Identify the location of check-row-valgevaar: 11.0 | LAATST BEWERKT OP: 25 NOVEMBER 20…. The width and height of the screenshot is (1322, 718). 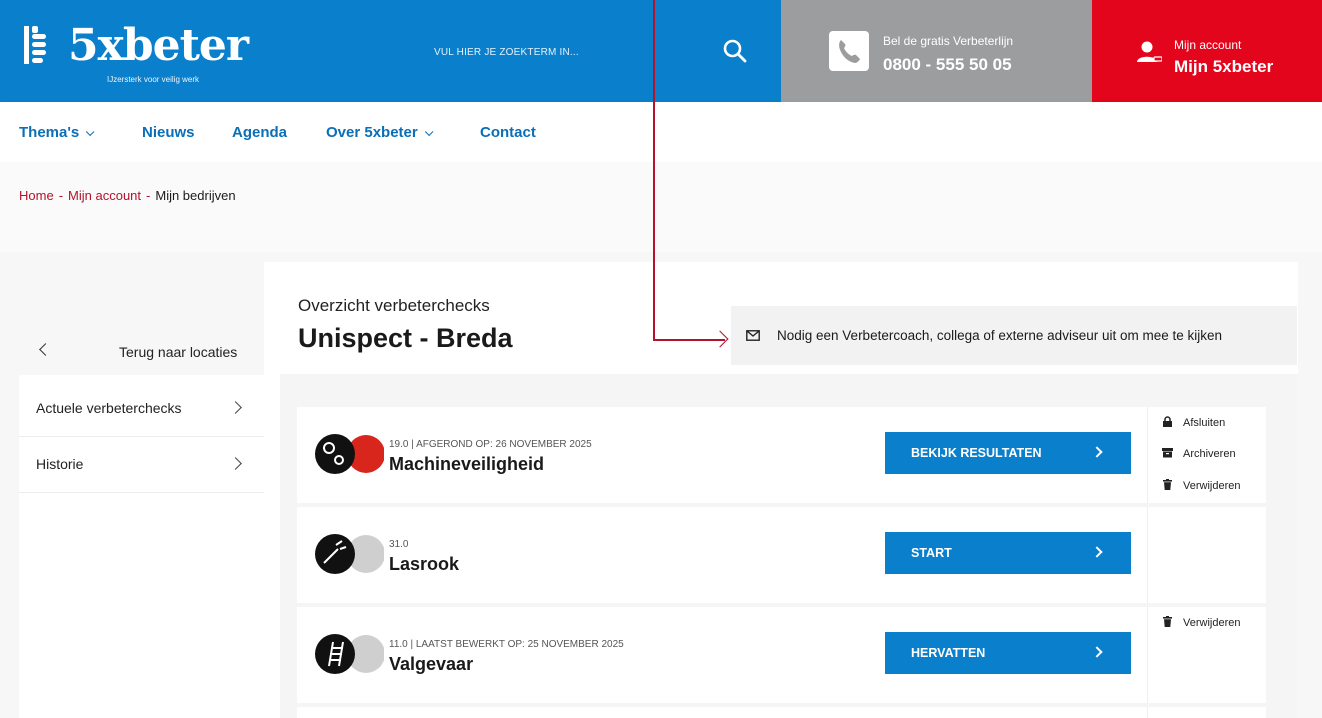
(722, 655).